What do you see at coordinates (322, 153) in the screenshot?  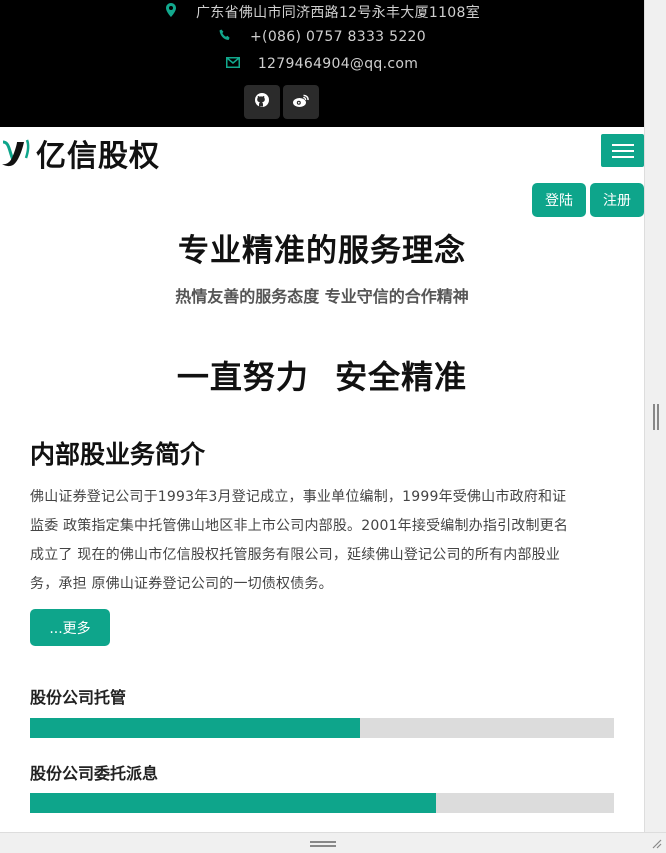 I see `main-navbar: 亿信股权` at bounding box center [322, 153].